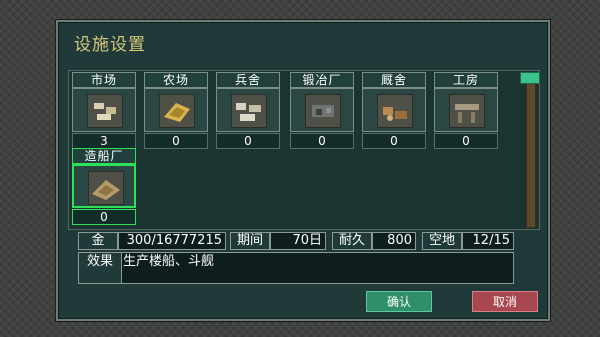  I want to click on period-value: 70日, so click(298, 241).